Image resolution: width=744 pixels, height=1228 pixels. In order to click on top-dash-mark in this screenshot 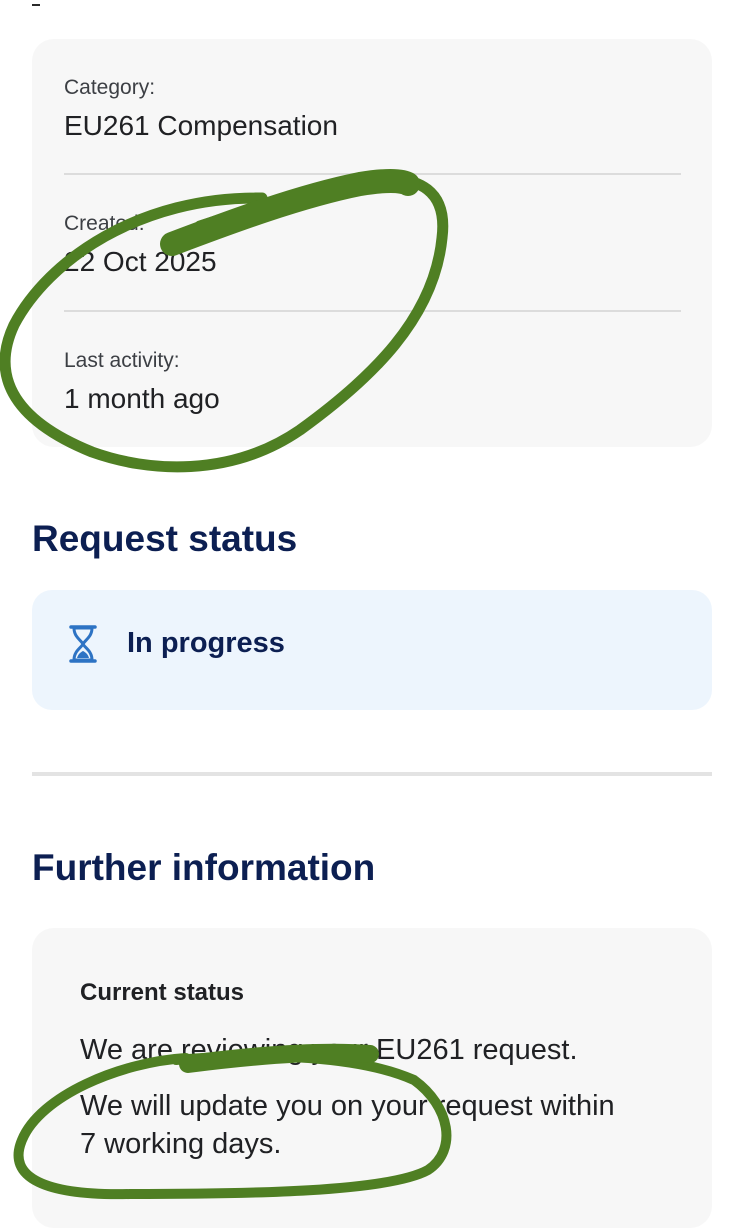, I will do `click(36, 5)`.